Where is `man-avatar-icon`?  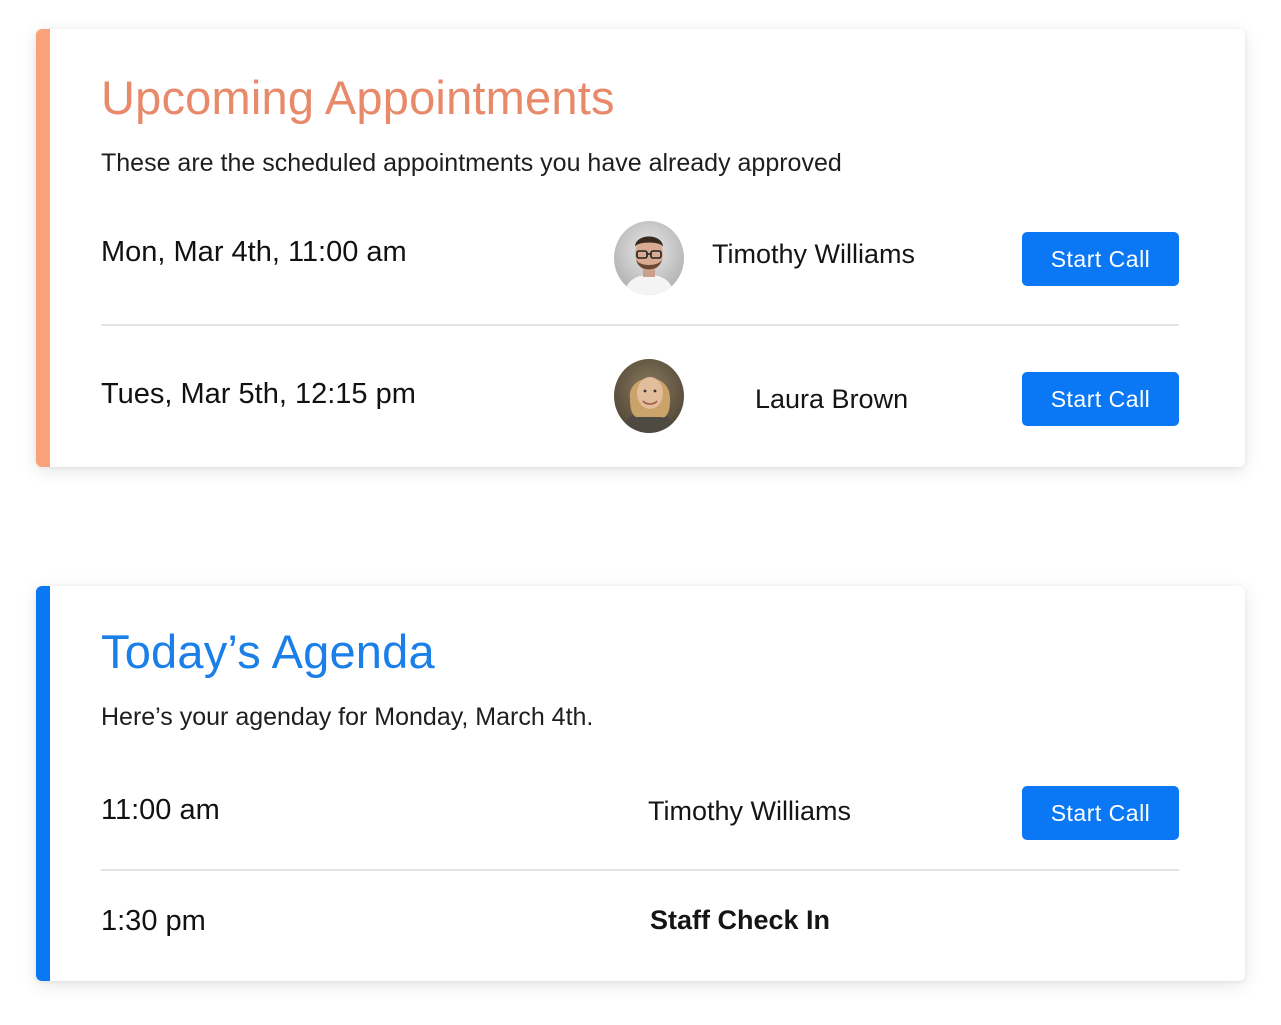 man-avatar-icon is located at coordinates (649, 258).